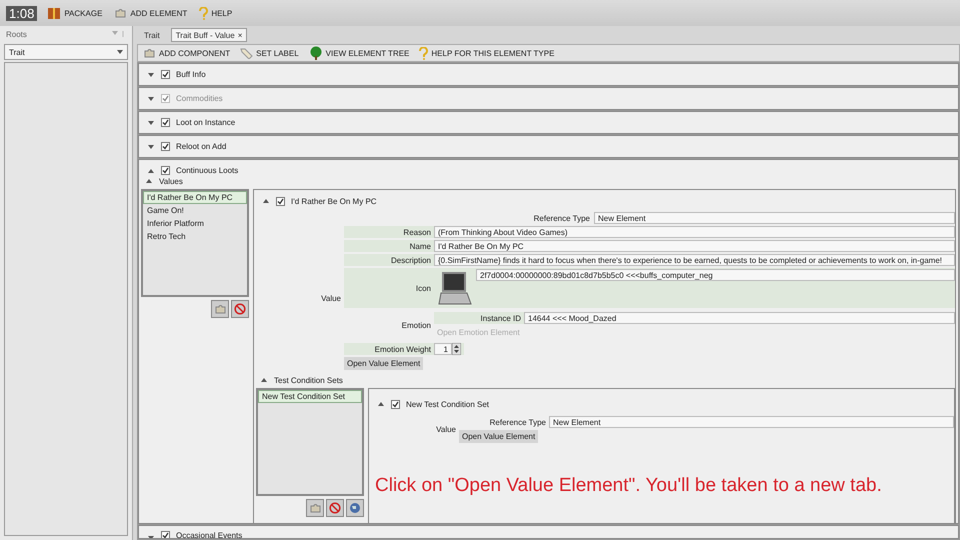  I want to click on list-item: New Test Condition Set, so click(310, 396).